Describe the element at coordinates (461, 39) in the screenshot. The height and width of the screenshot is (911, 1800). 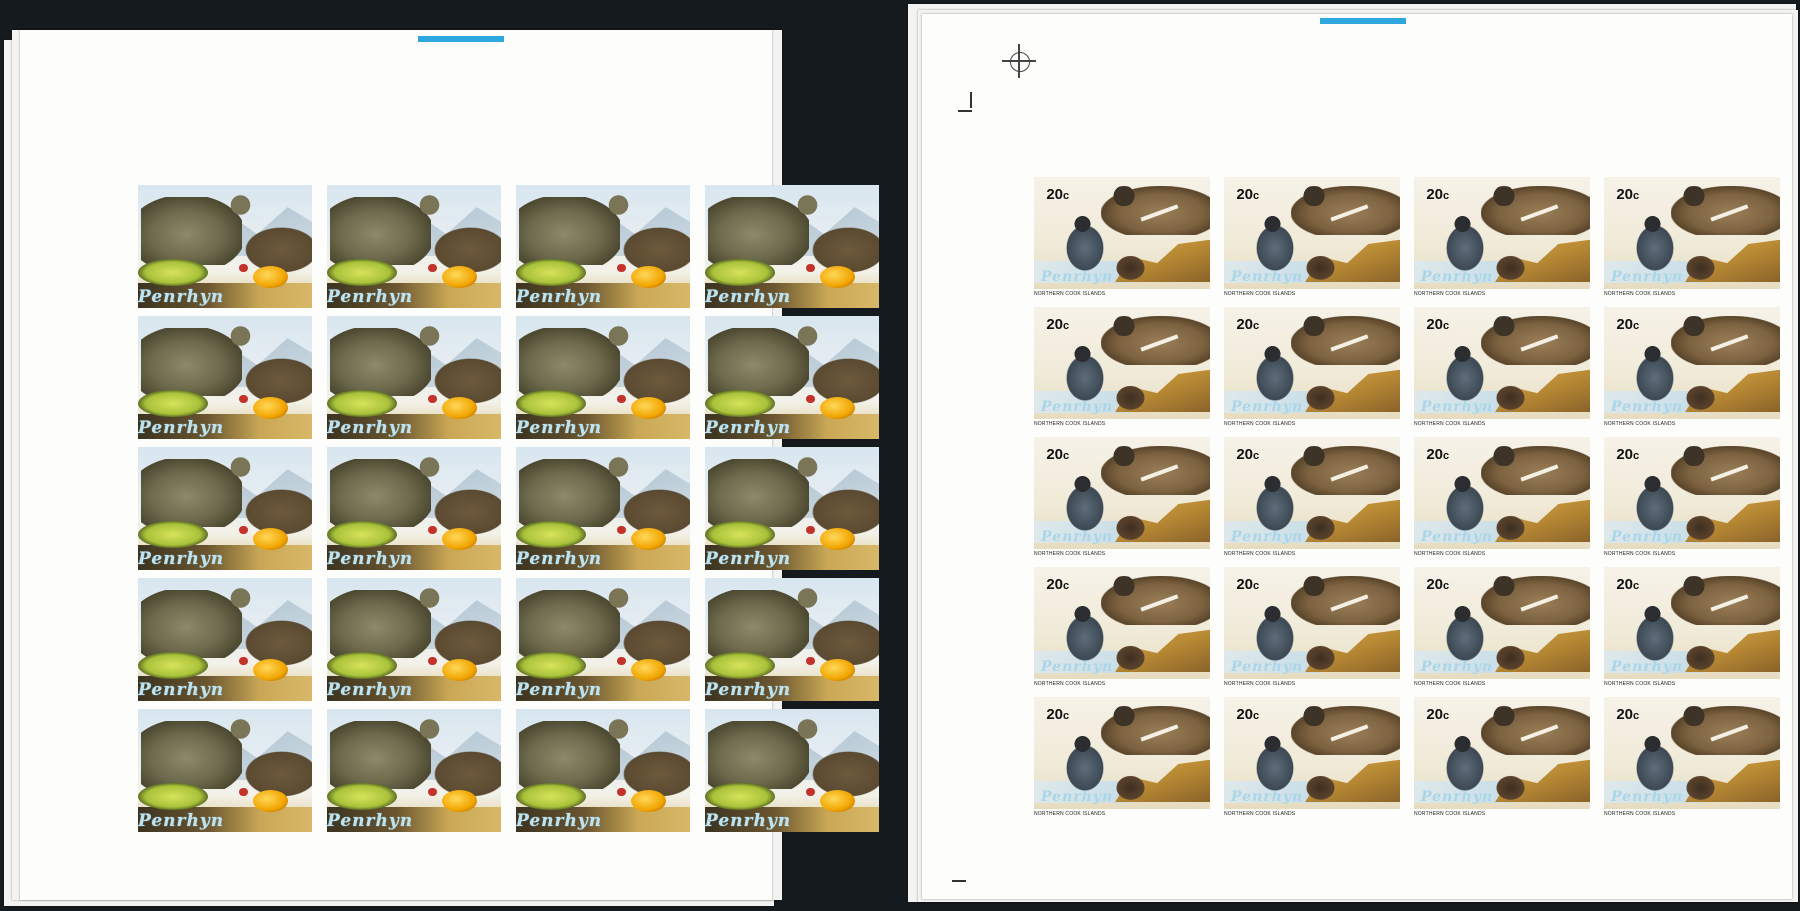
I see `left-sheet-margin-strip` at that location.